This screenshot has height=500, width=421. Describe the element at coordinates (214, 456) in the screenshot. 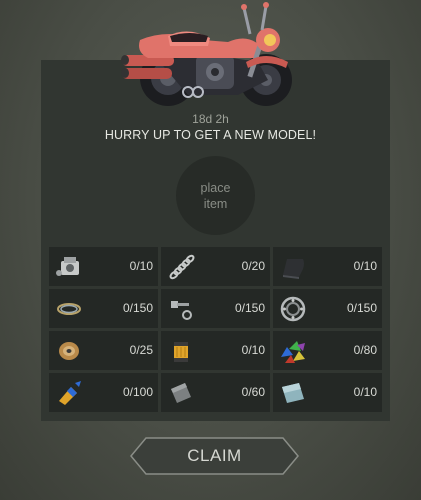

I see `claim-button: CLAIM` at that location.